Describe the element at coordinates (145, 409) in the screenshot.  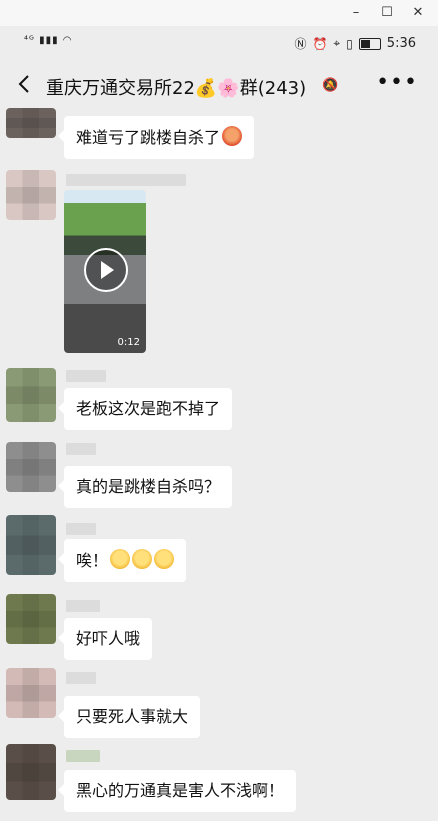
I see `message-bubble: 老板这次是跑不掉了` at that location.